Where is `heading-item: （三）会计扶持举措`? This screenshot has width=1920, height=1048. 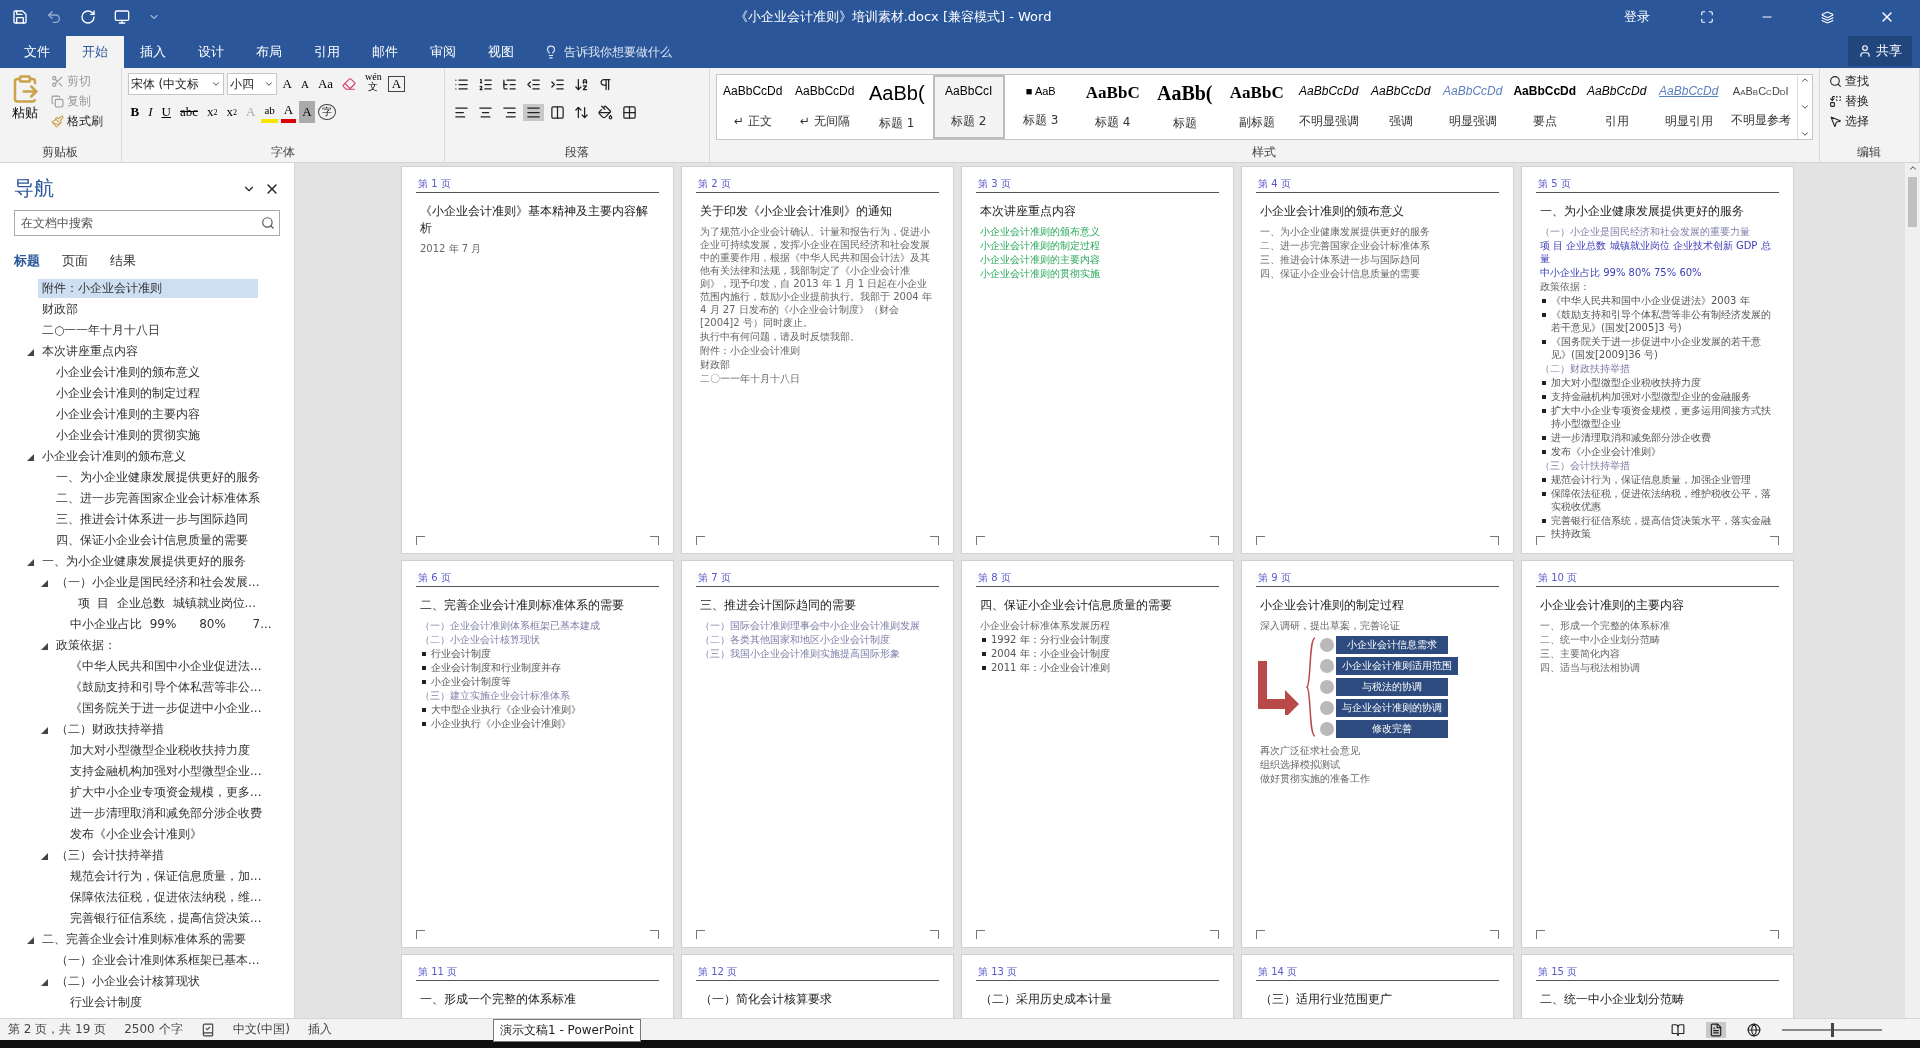 heading-item: （三）会计扶持举措 is located at coordinates (110, 855).